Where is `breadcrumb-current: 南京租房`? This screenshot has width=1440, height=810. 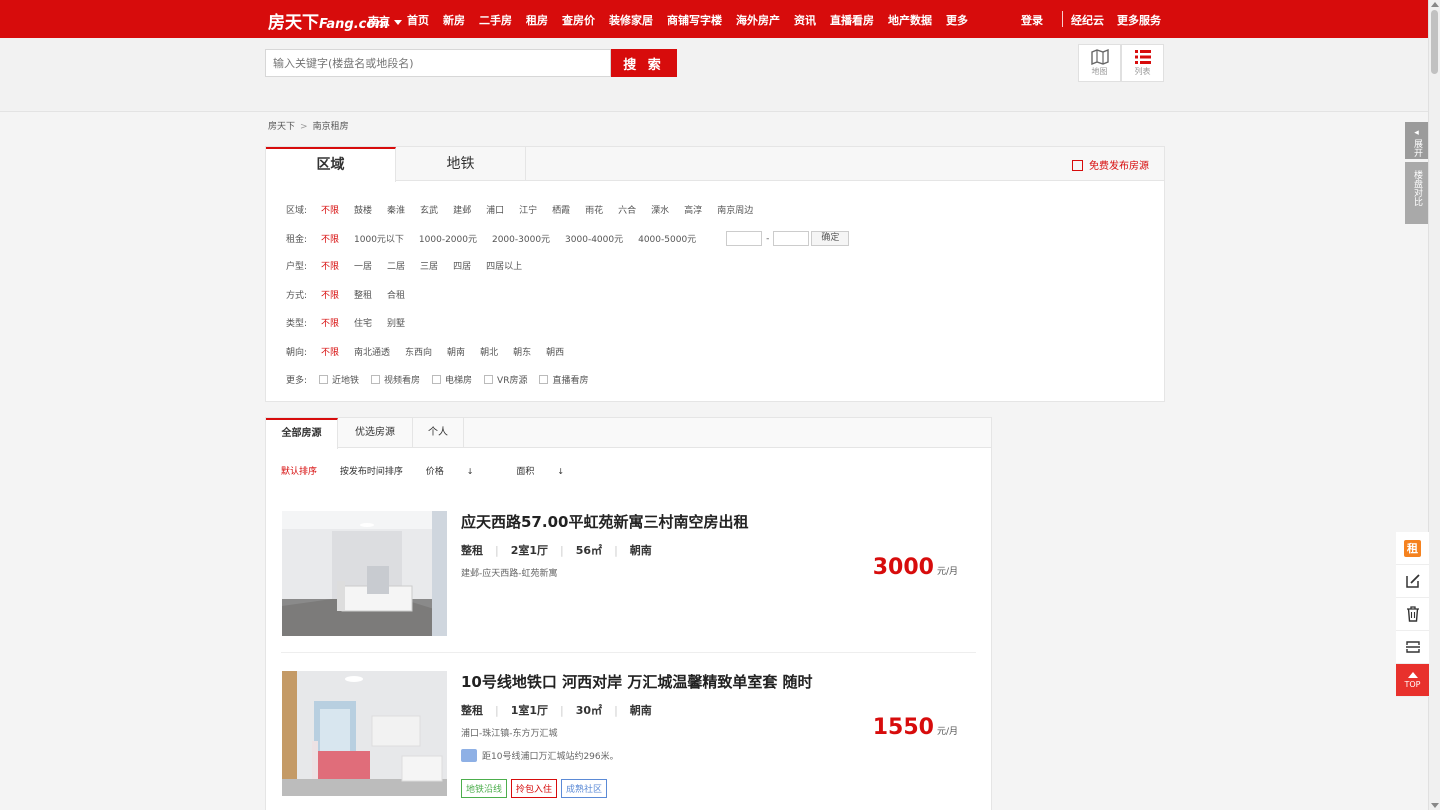
breadcrumb-current: 南京租房 is located at coordinates (331, 127).